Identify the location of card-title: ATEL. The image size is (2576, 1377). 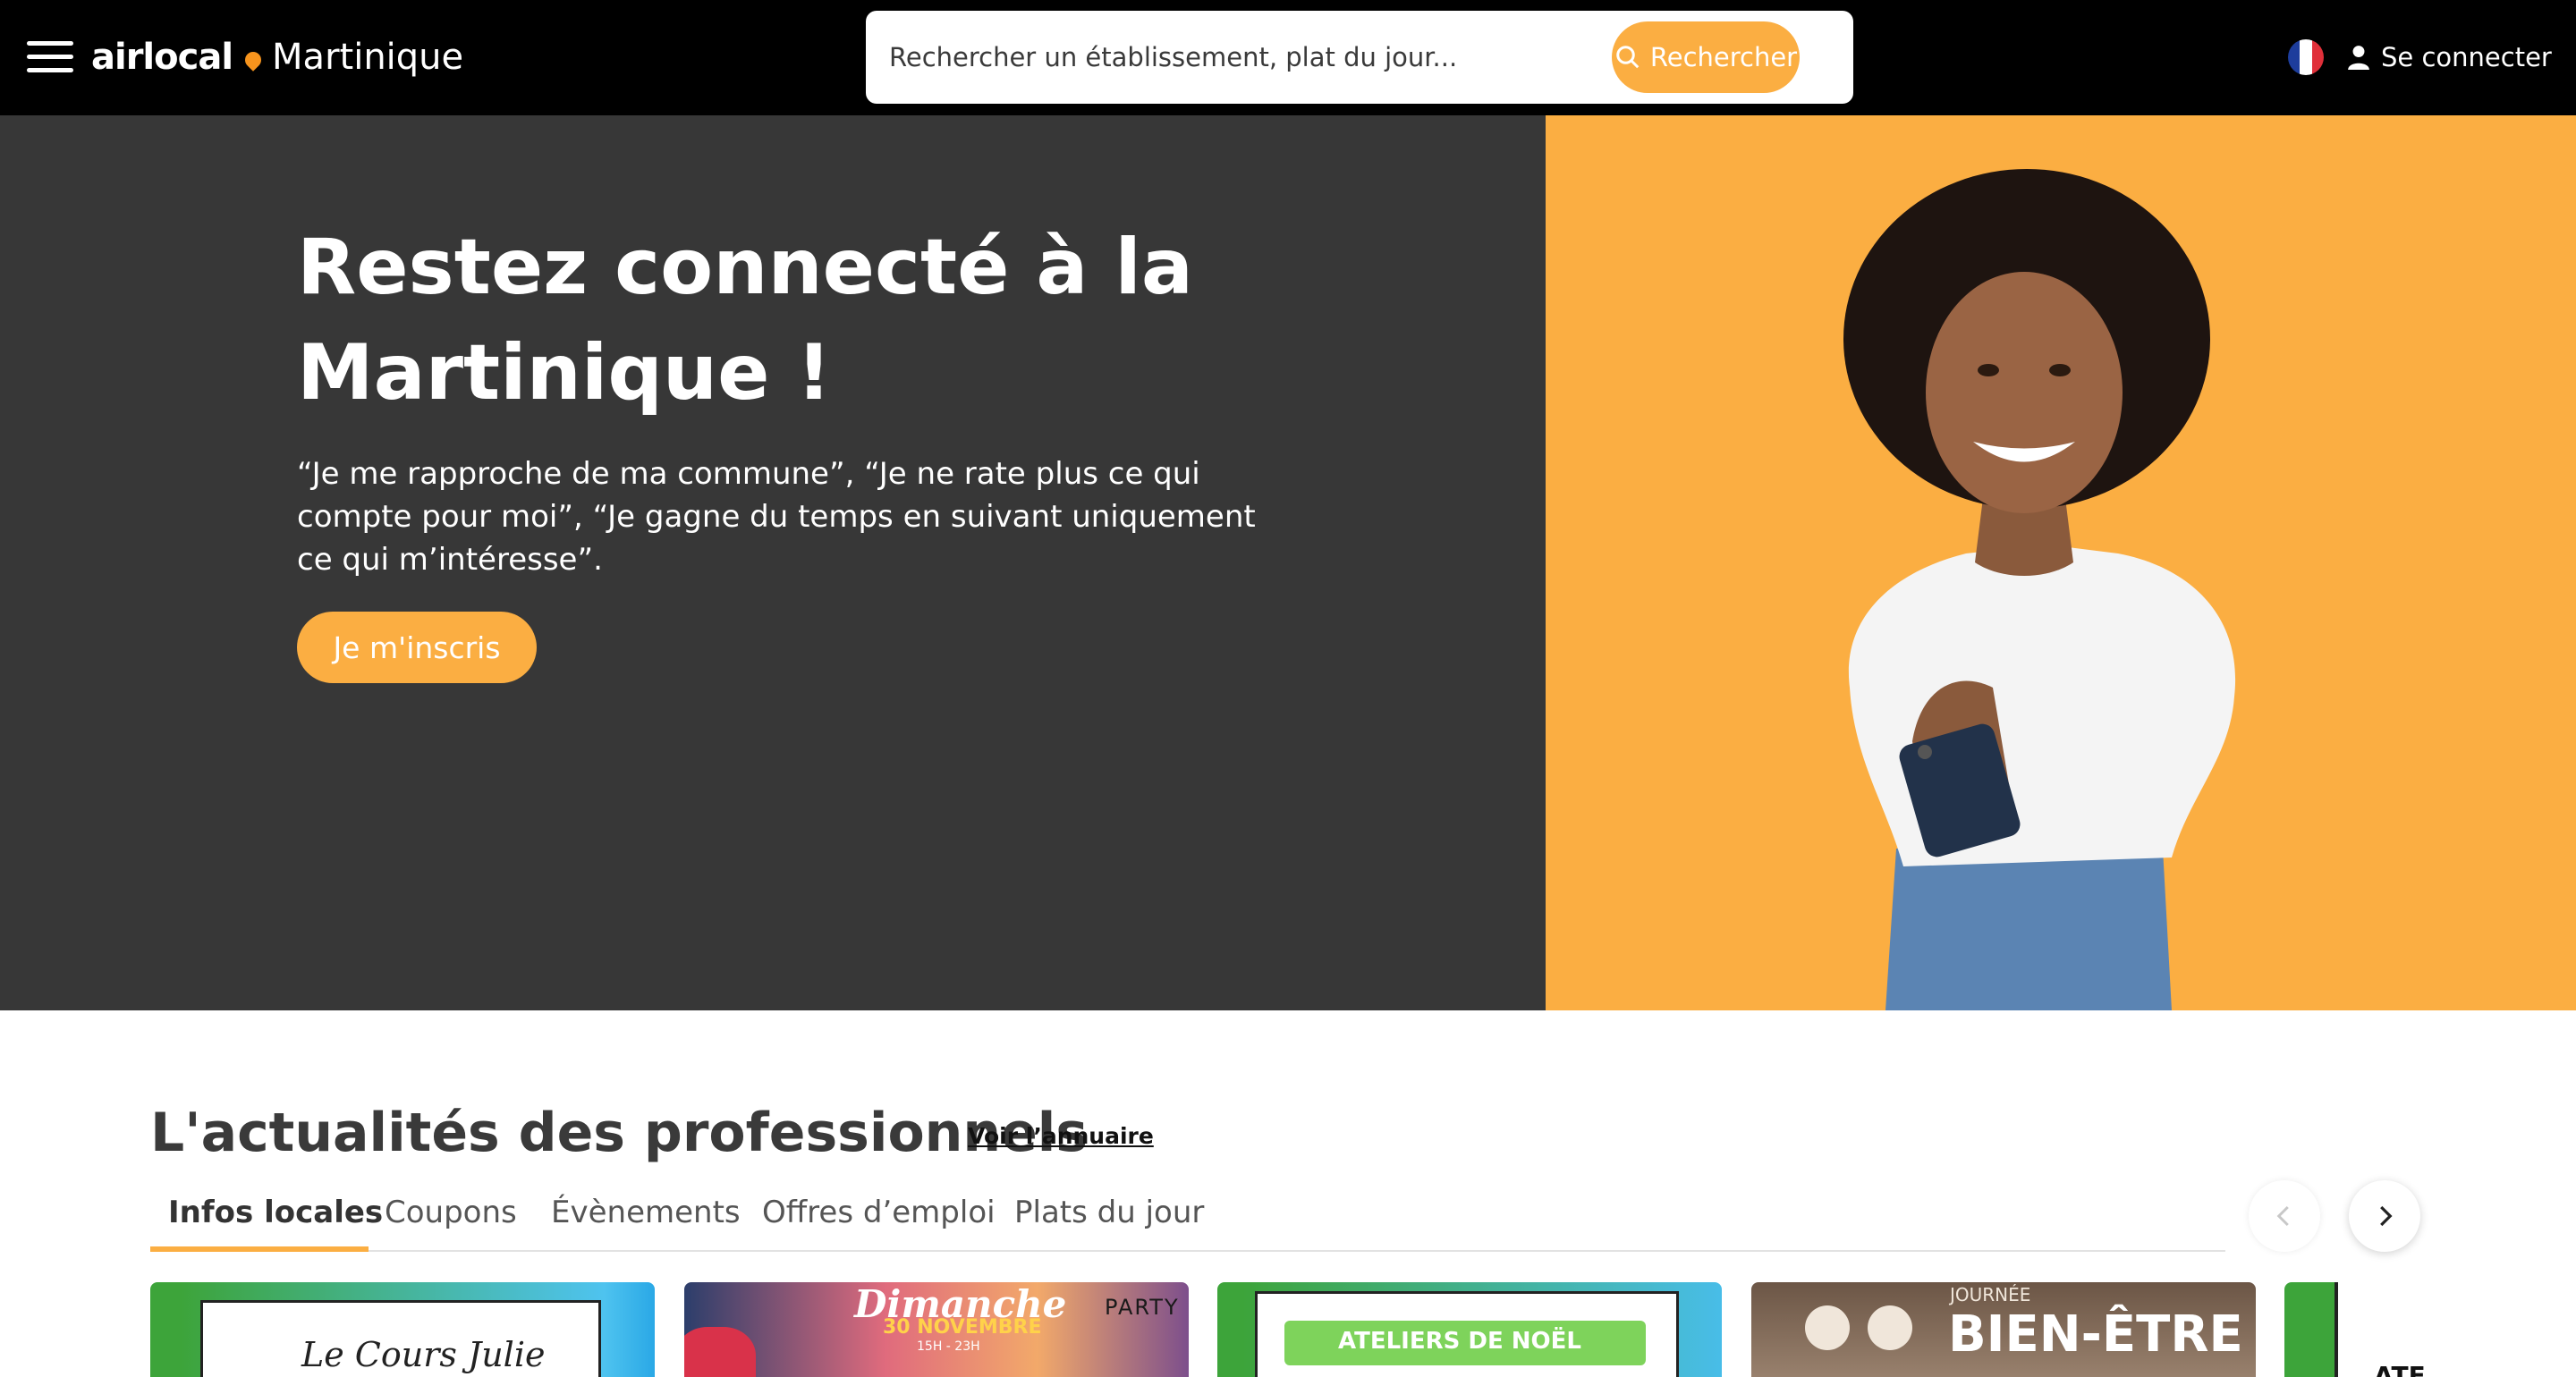
(2400, 1369).